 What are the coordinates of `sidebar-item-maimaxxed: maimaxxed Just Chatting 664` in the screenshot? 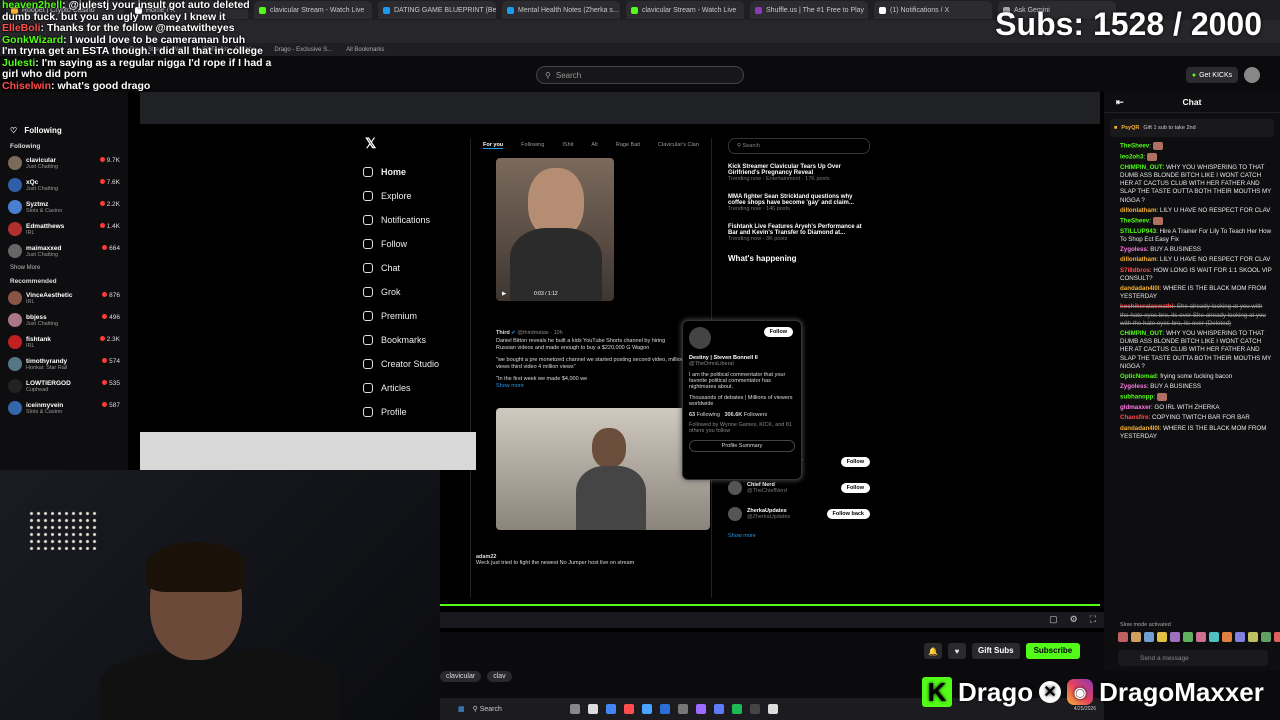 It's located at (64, 251).